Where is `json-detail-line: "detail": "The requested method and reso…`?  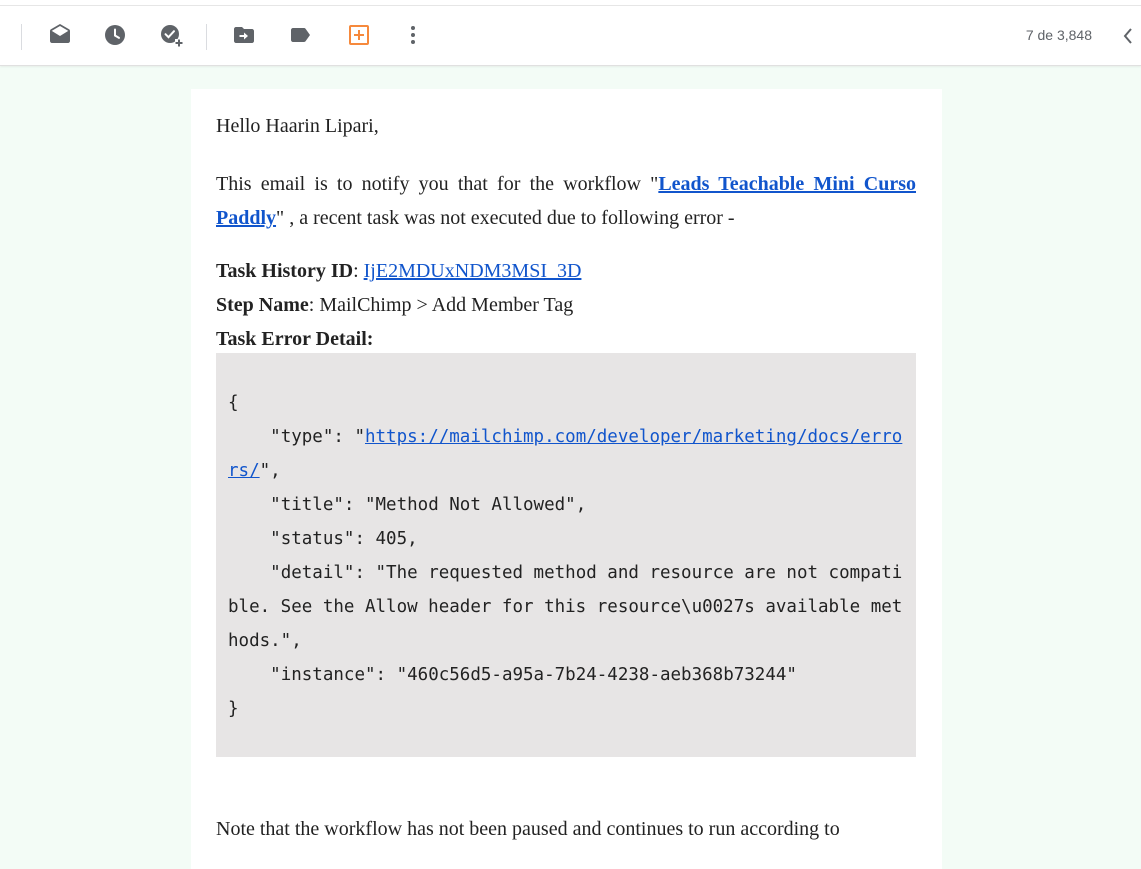 json-detail-line: "detail": "The requested method and reso… is located at coordinates (565, 607).